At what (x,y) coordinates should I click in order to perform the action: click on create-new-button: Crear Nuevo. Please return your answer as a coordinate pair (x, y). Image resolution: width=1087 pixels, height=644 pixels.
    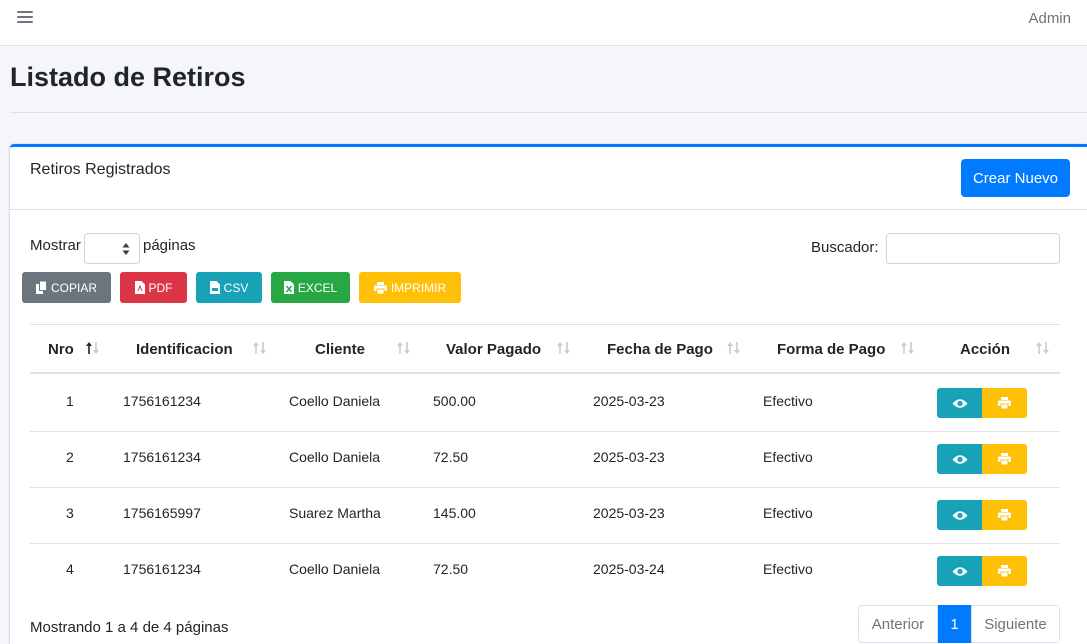
    Looking at the image, I should click on (1015, 178).